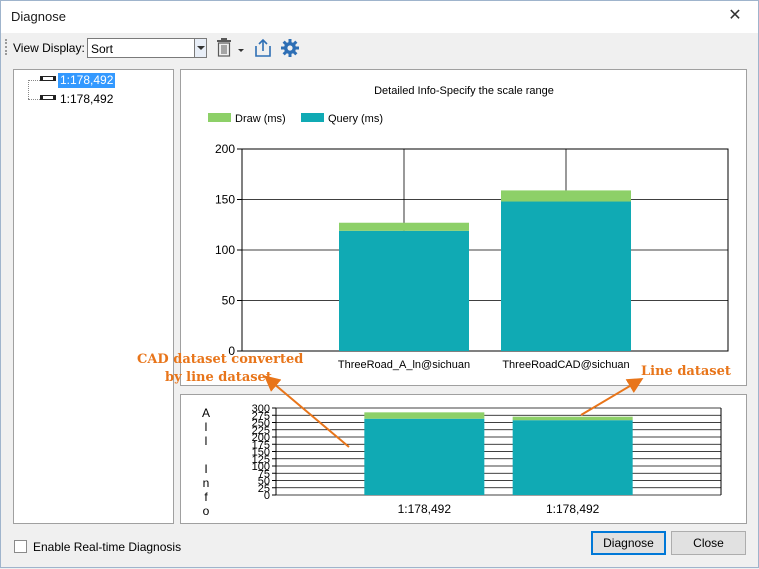 The height and width of the screenshot is (569, 759). What do you see at coordinates (224, 49) in the screenshot?
I see `delete-icon` at bounding box center [224, 49].